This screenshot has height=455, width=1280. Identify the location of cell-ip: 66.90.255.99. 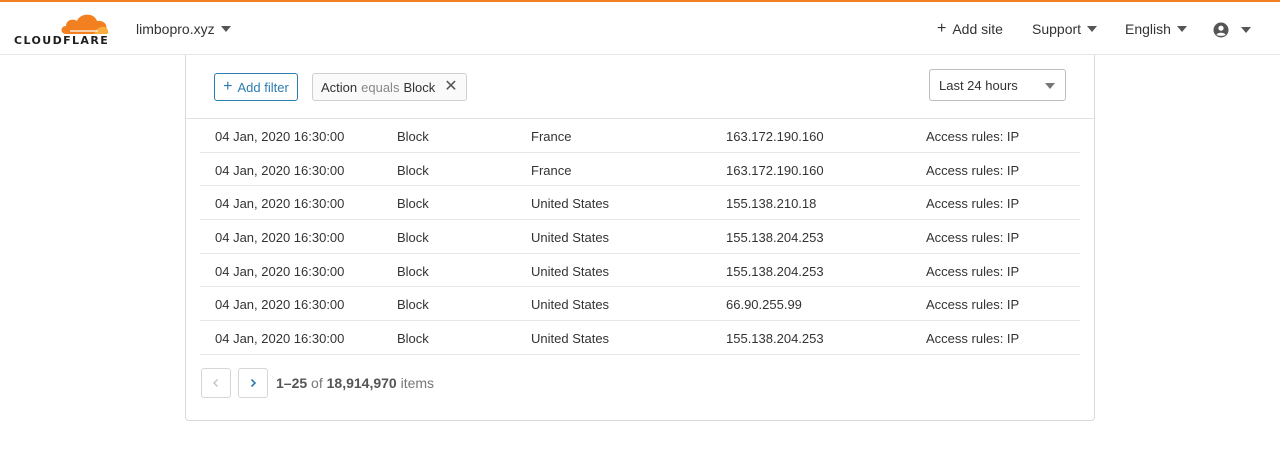
(764, 305).